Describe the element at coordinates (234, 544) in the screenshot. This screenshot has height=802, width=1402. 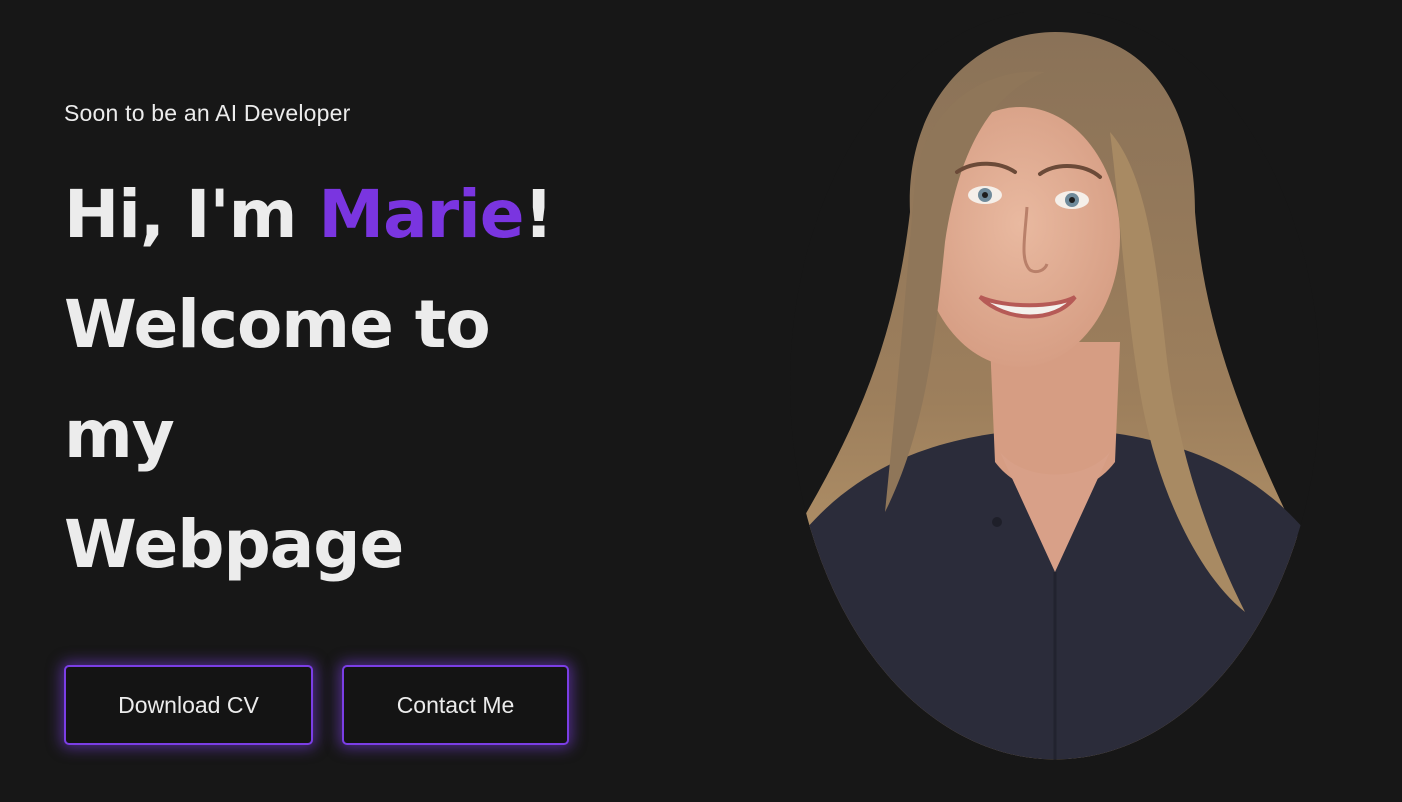
I see `headline-line-4: Webpage` at that location.